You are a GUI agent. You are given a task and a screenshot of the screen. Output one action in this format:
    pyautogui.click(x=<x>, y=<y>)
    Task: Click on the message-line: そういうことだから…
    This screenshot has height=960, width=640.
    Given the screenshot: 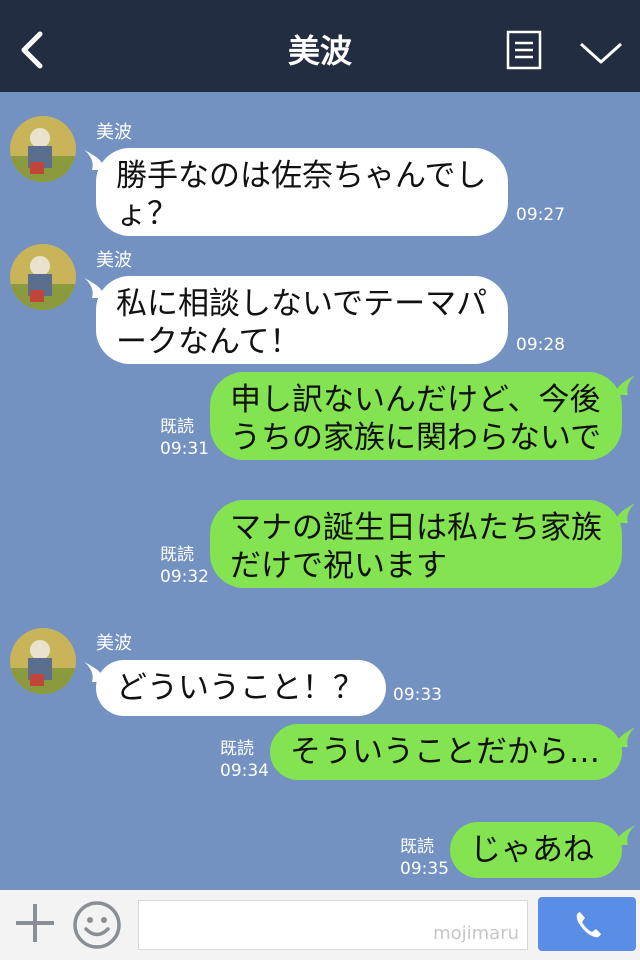 What is the action you would take?
    pyautogui.click(x=445, y=752)
    